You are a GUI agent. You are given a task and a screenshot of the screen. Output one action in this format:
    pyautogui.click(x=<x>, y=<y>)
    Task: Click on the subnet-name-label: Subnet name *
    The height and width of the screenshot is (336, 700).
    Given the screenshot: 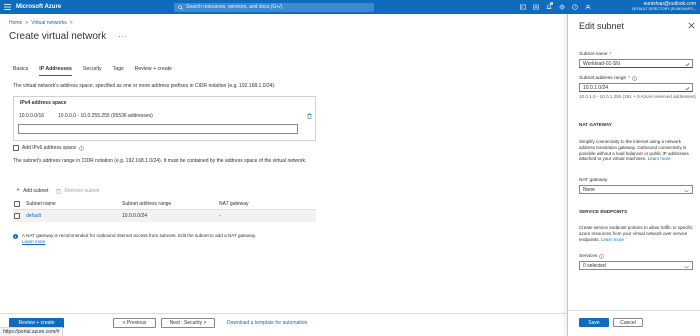 What is the action you would take?
    pyautogui.click(x=595, y=54)
    